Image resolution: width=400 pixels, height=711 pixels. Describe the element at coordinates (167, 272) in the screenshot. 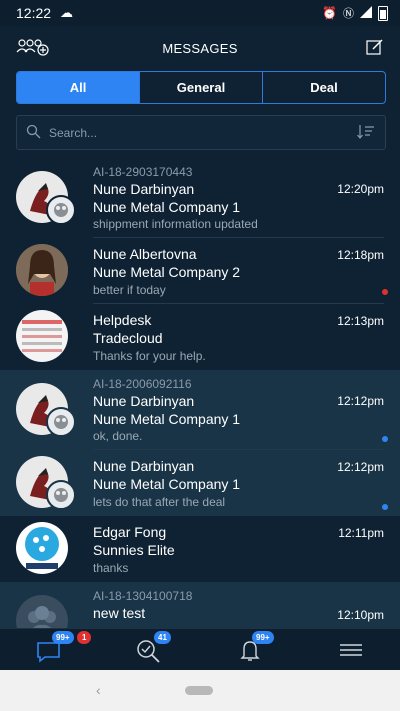

I see `company-name: Nune Metal Company 2` at that location.